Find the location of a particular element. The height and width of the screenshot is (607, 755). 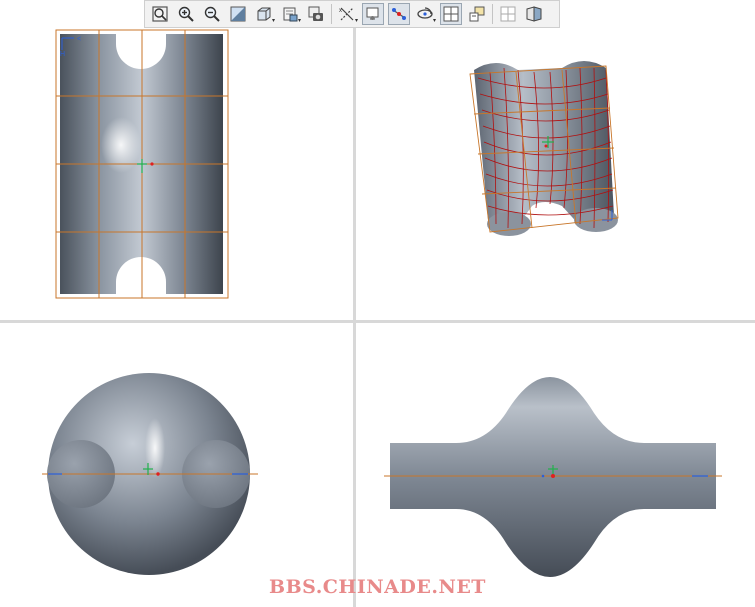

datum-points-icon is located at coordinates (399, 14).